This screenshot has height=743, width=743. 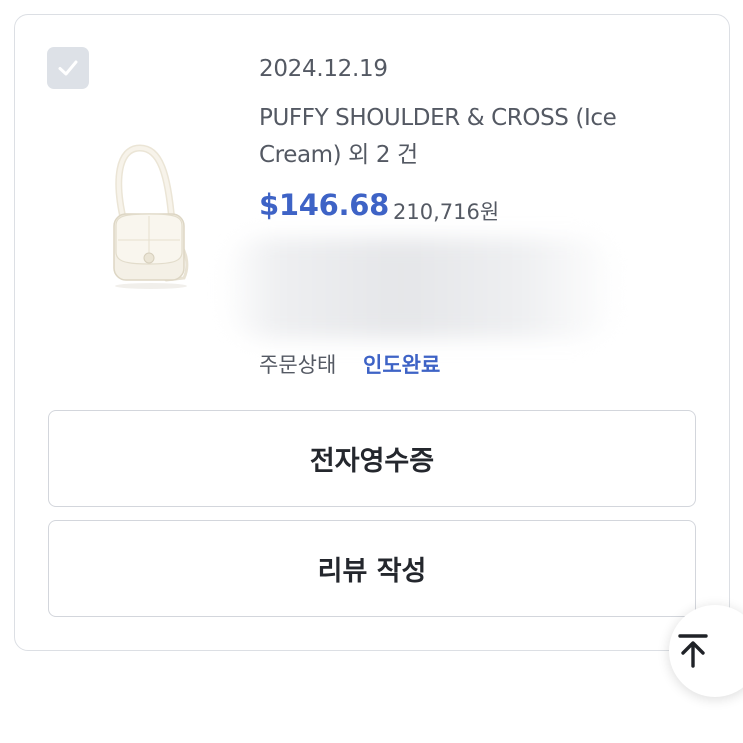 I want to click on price-krw: 210,716원, so click(x=446, y=212).